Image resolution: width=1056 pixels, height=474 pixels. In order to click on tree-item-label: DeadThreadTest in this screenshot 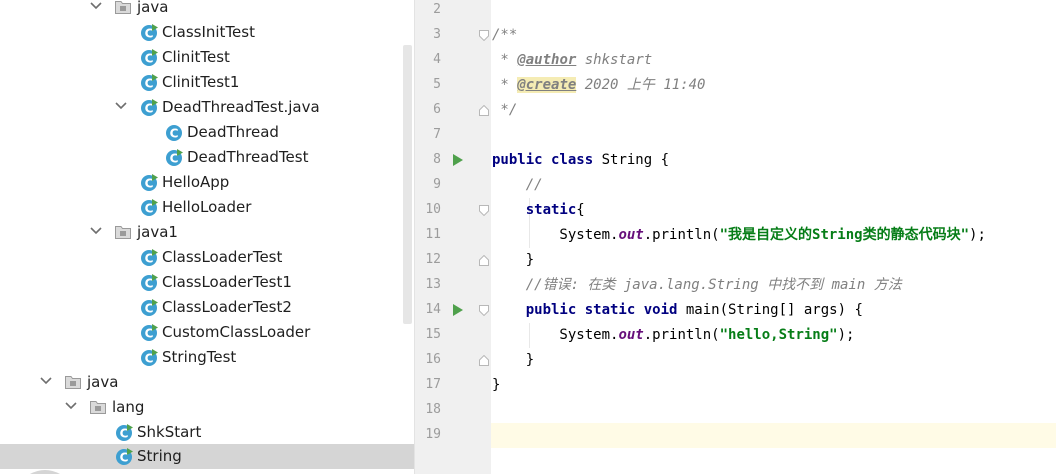, I will do `click(248, 157)`.